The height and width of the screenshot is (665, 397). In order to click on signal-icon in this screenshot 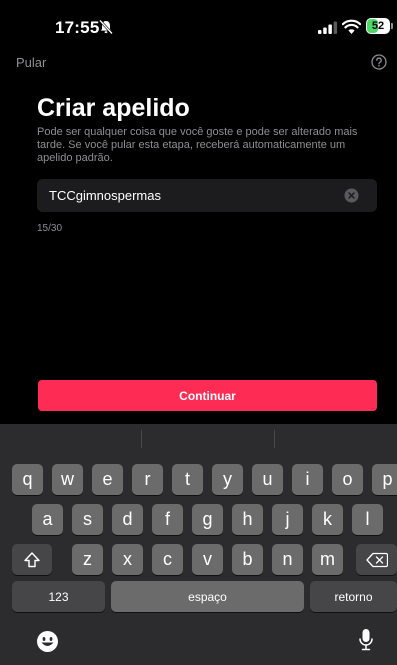, I will do `click(328, 27)`.